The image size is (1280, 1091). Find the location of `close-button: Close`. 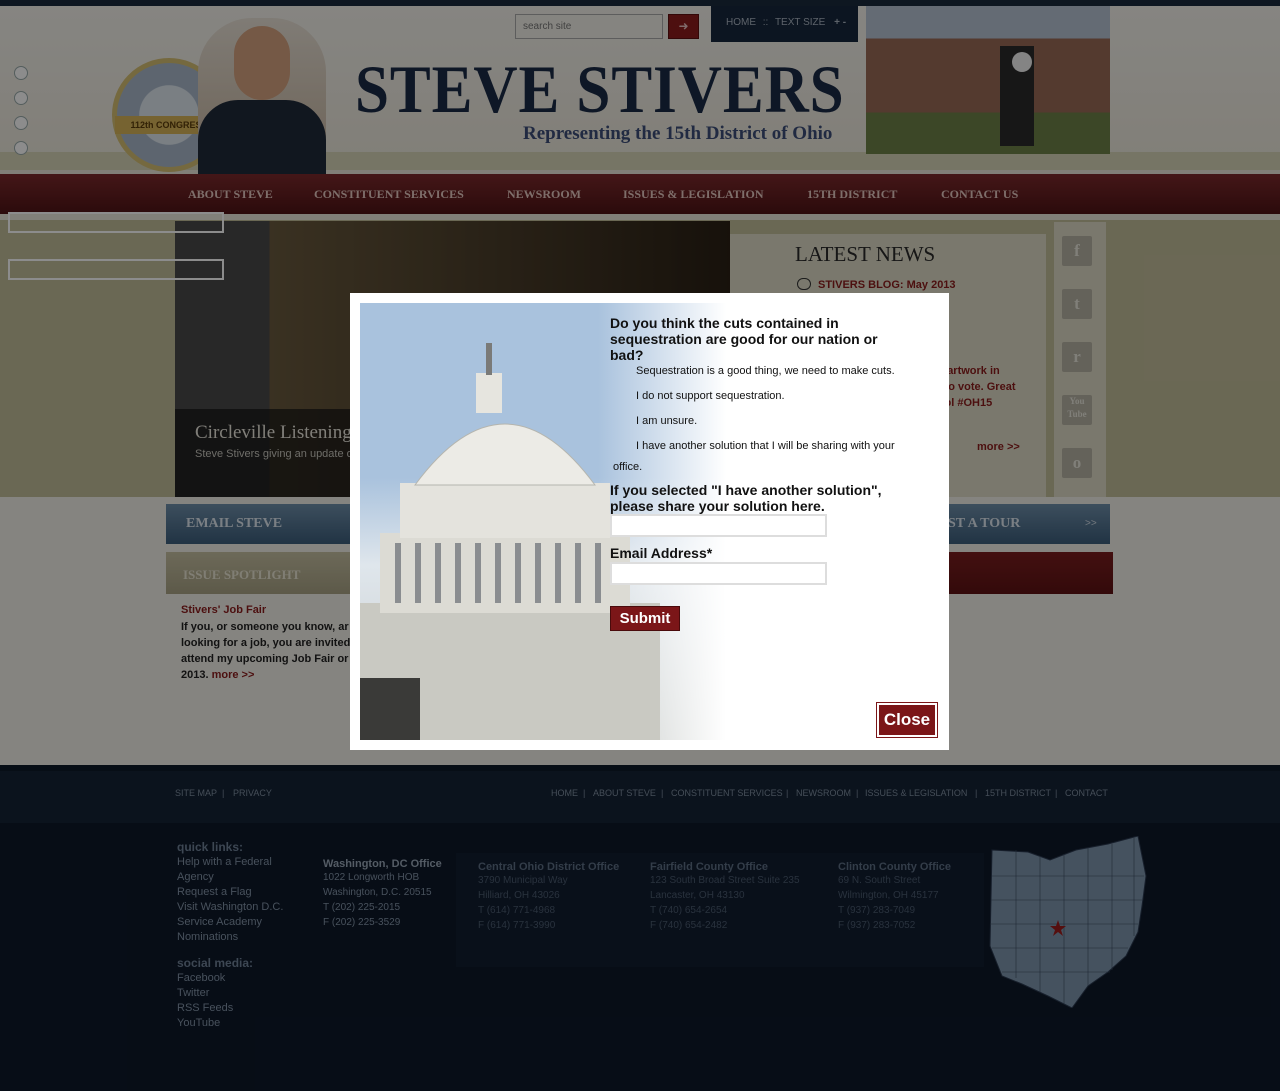

close-button: Close is located at coordinates (907, 720).